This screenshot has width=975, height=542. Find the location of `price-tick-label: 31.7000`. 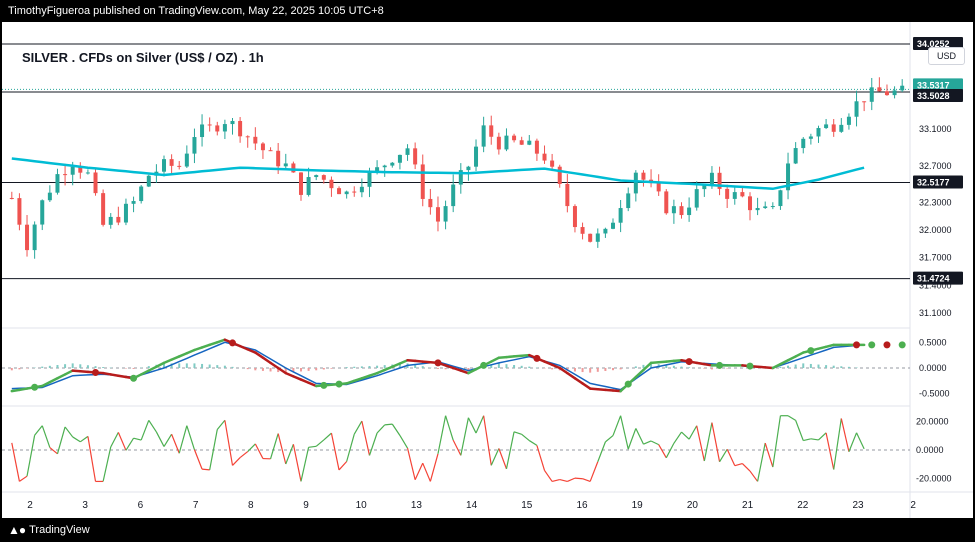

price-tick-label: 31.7000 is located at coordinates (935, 258).